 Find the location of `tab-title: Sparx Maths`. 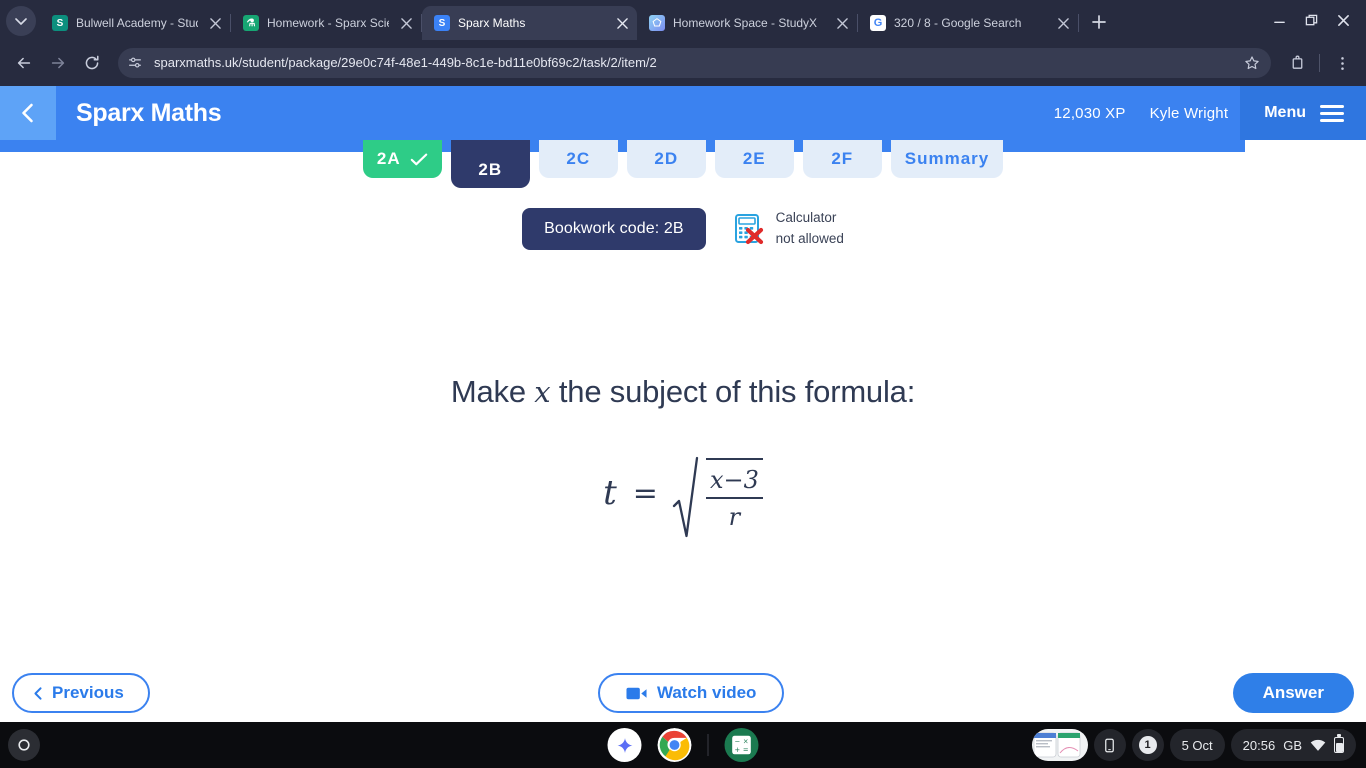

tab-title: Sparx Maths is located at coordinates (492, 23).